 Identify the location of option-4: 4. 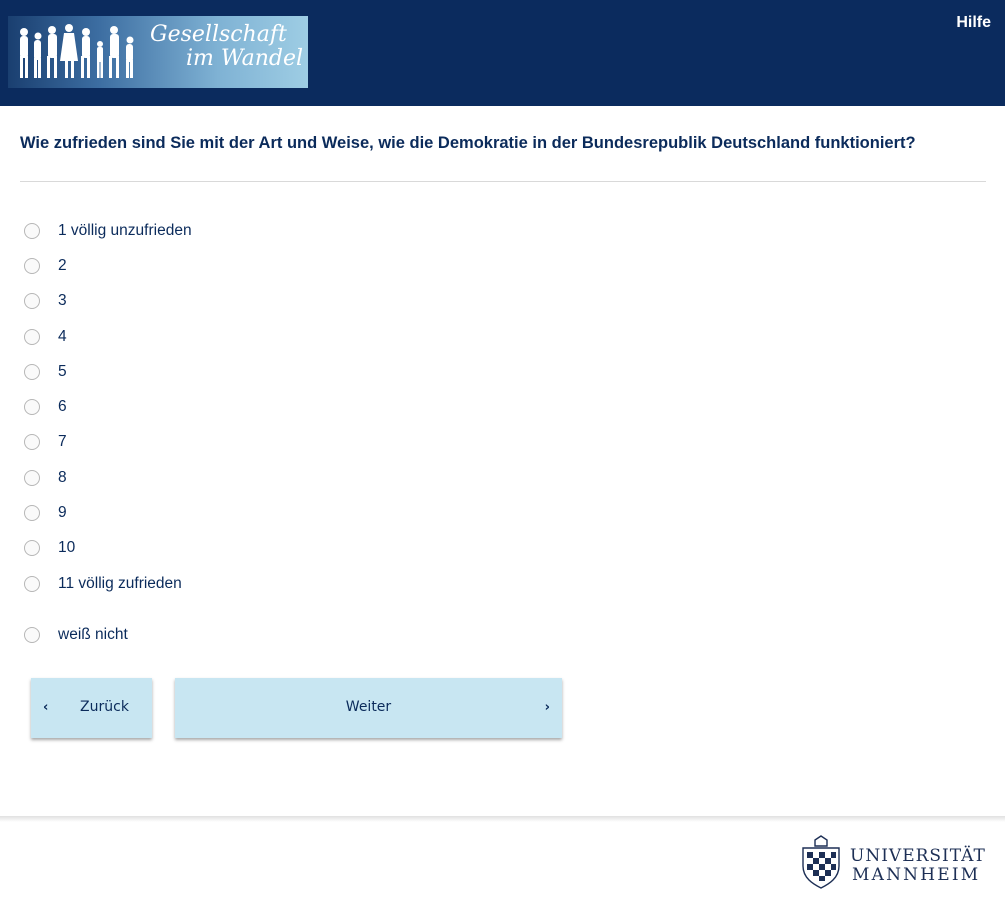
(274, 336).